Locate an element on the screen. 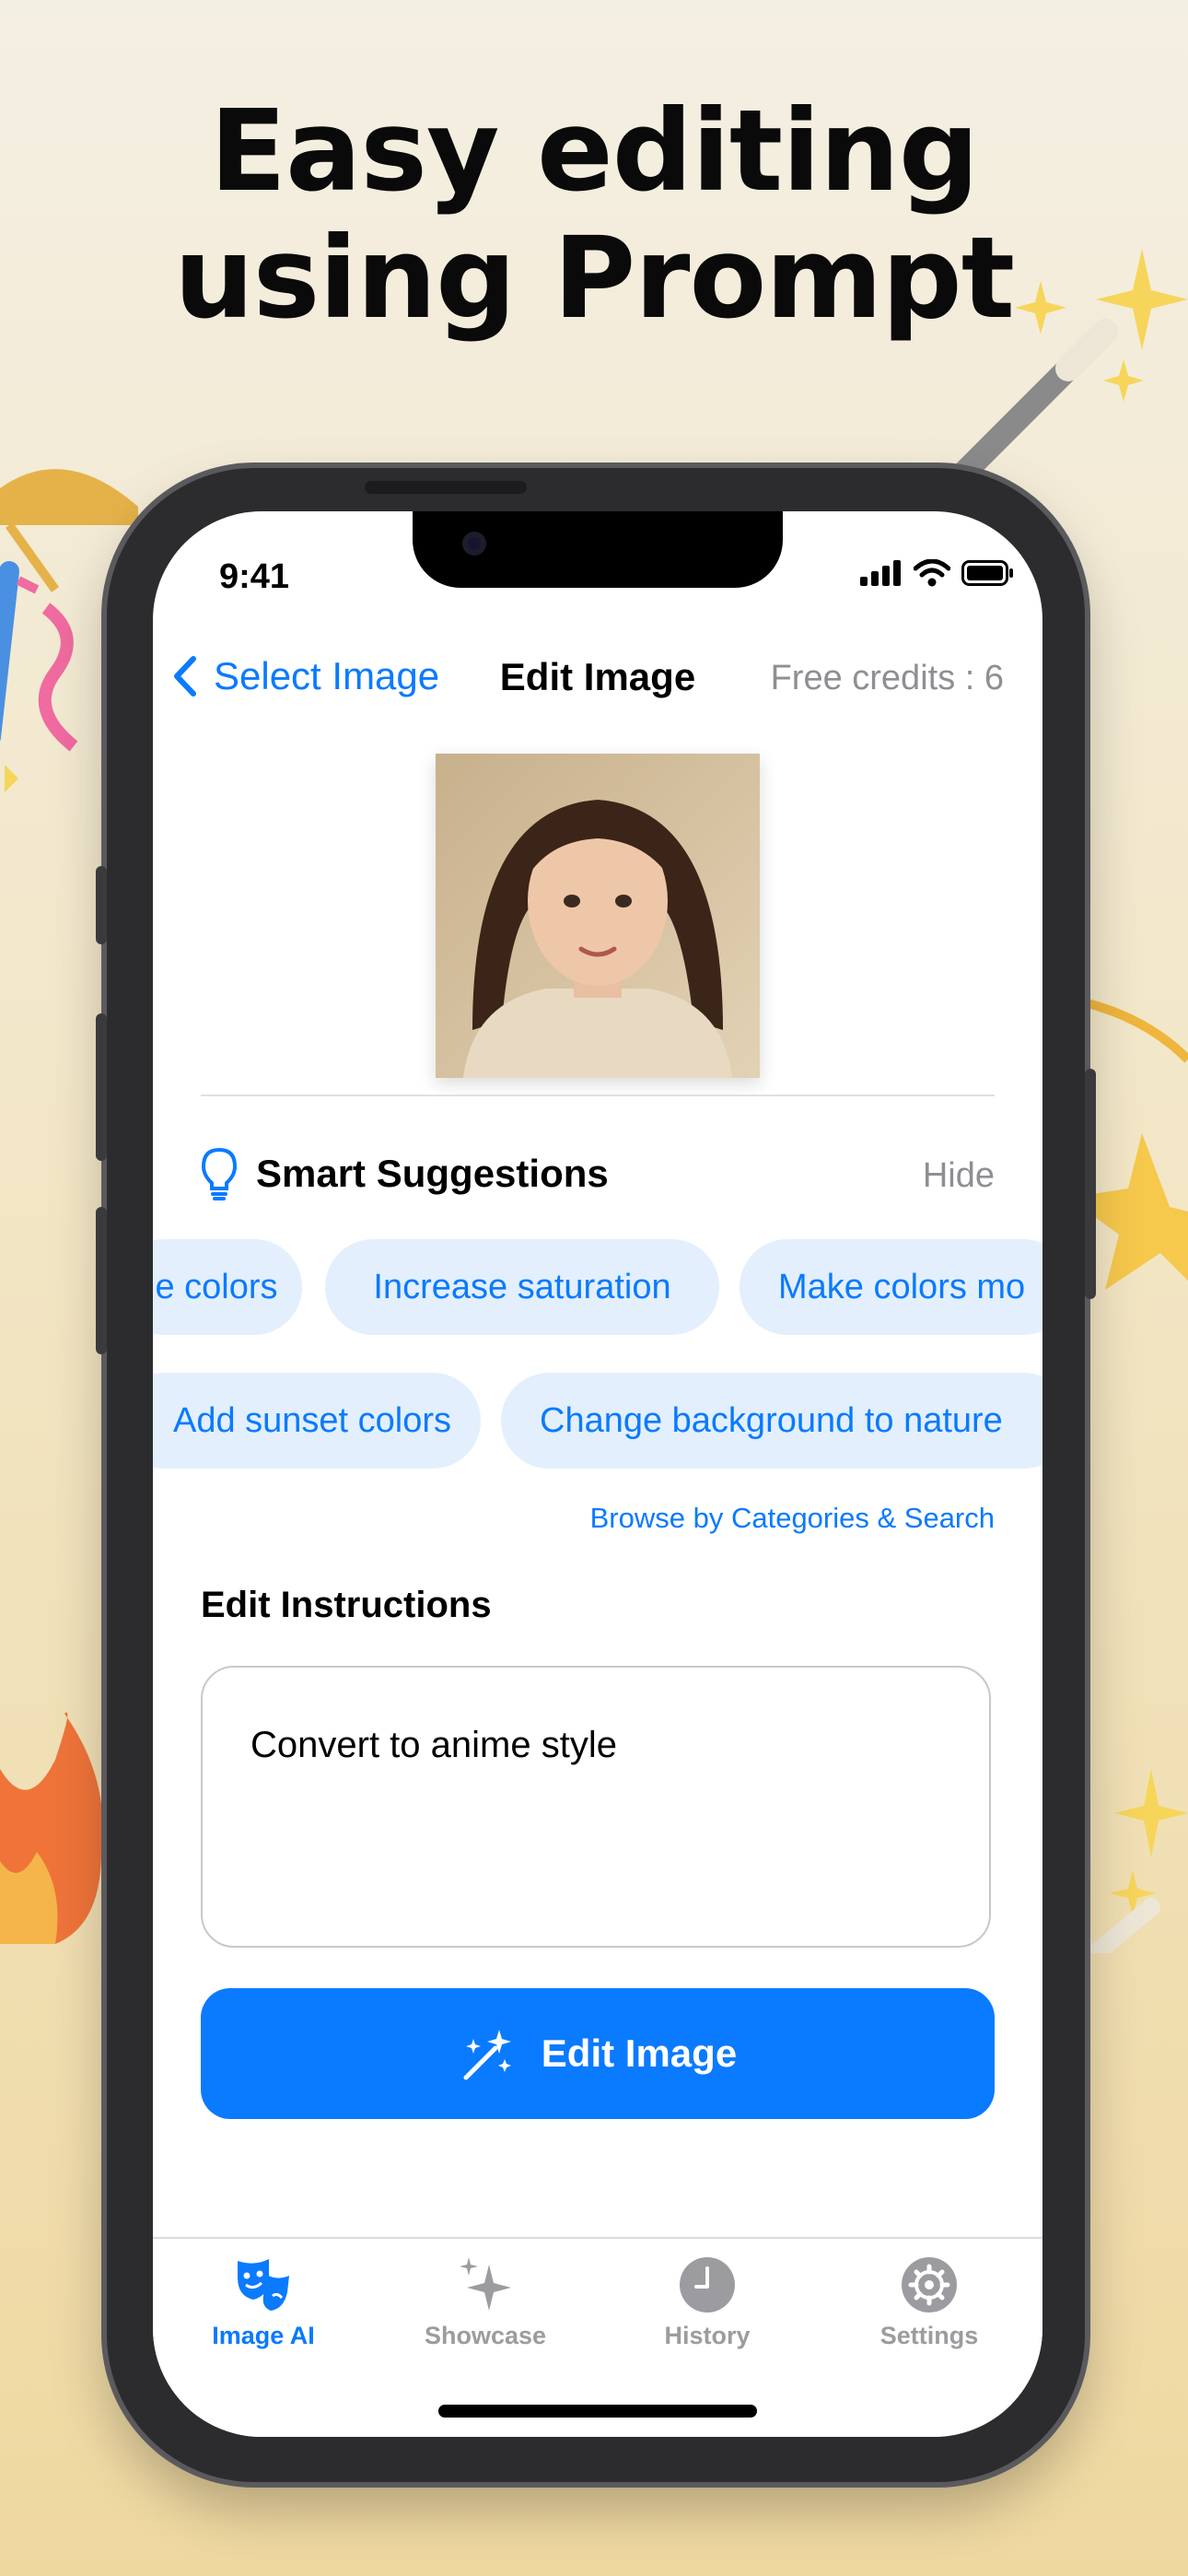 Image resolution: width=1188 pixels, height=2576 pixels. fire-icon is located at coordinates (51, 1828).